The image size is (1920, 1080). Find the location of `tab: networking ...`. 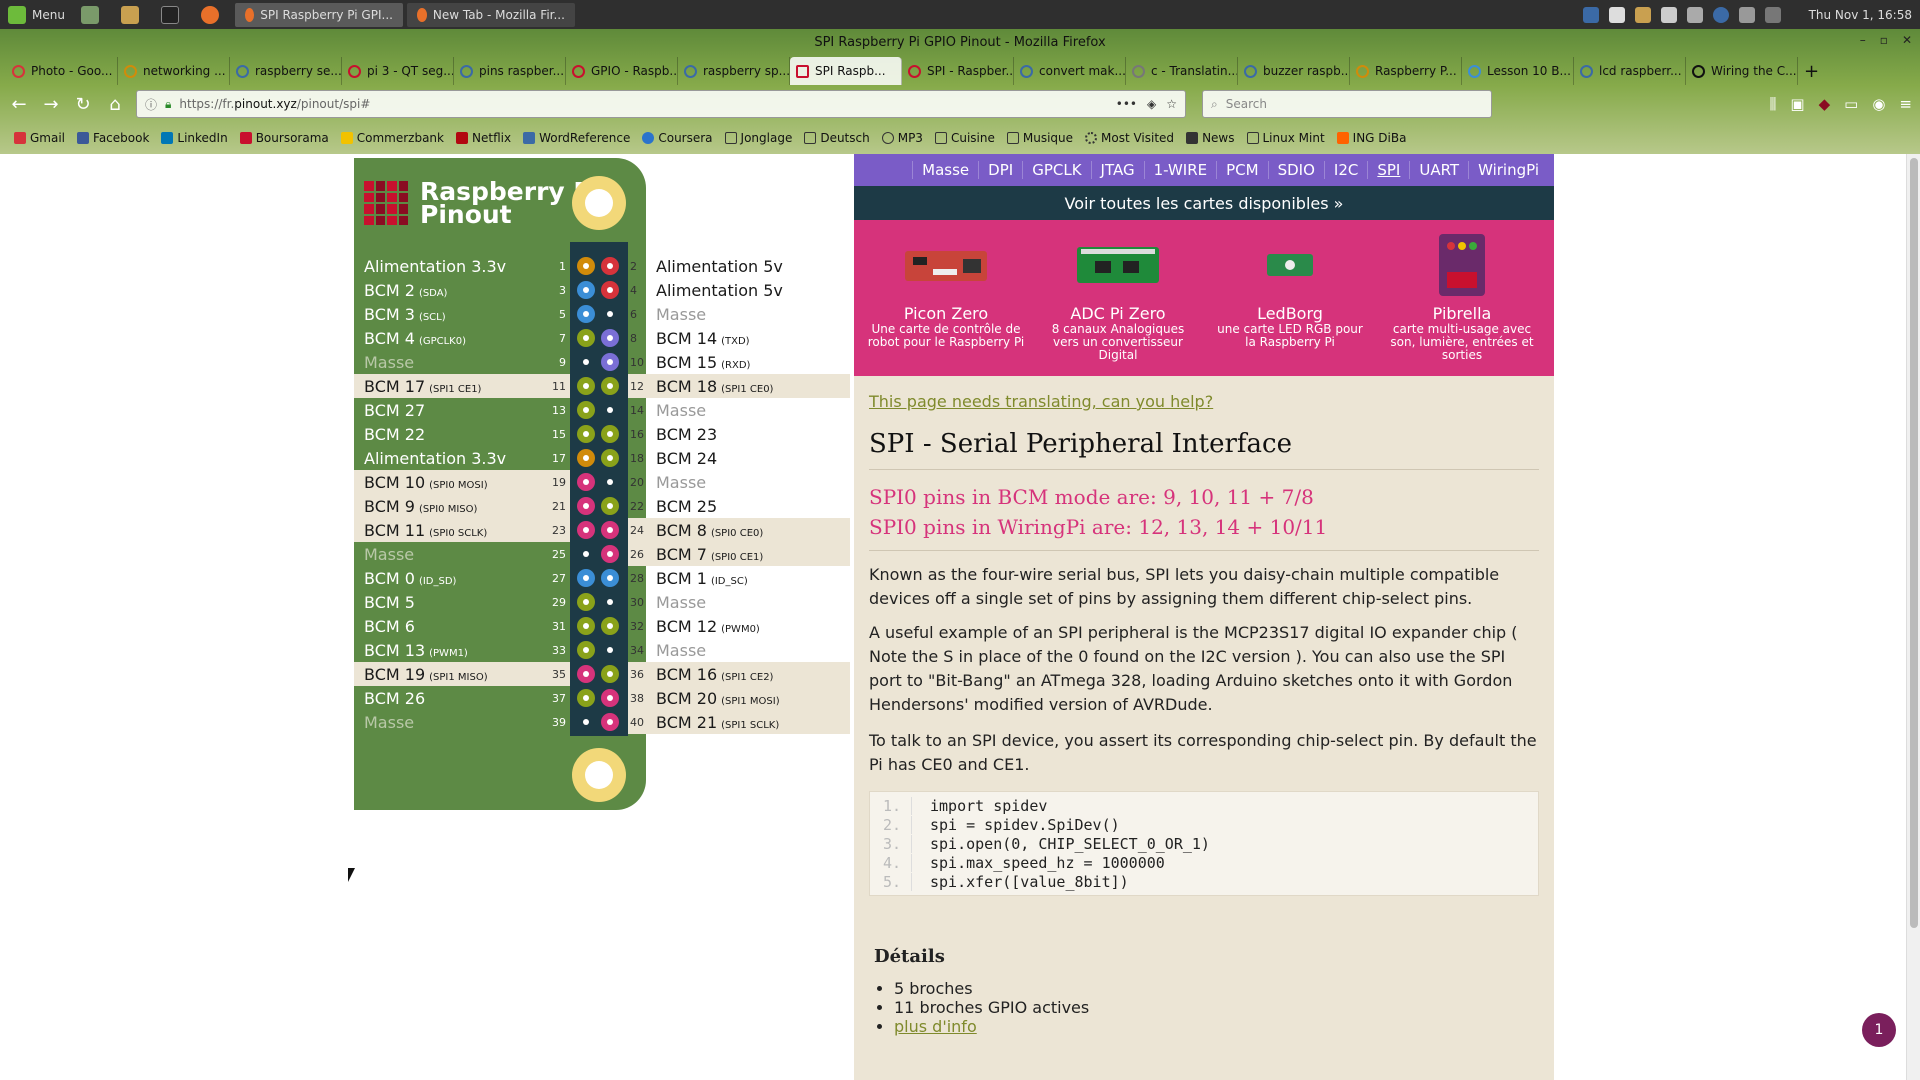

tab: networking ... is located at coordinates (174, 71).